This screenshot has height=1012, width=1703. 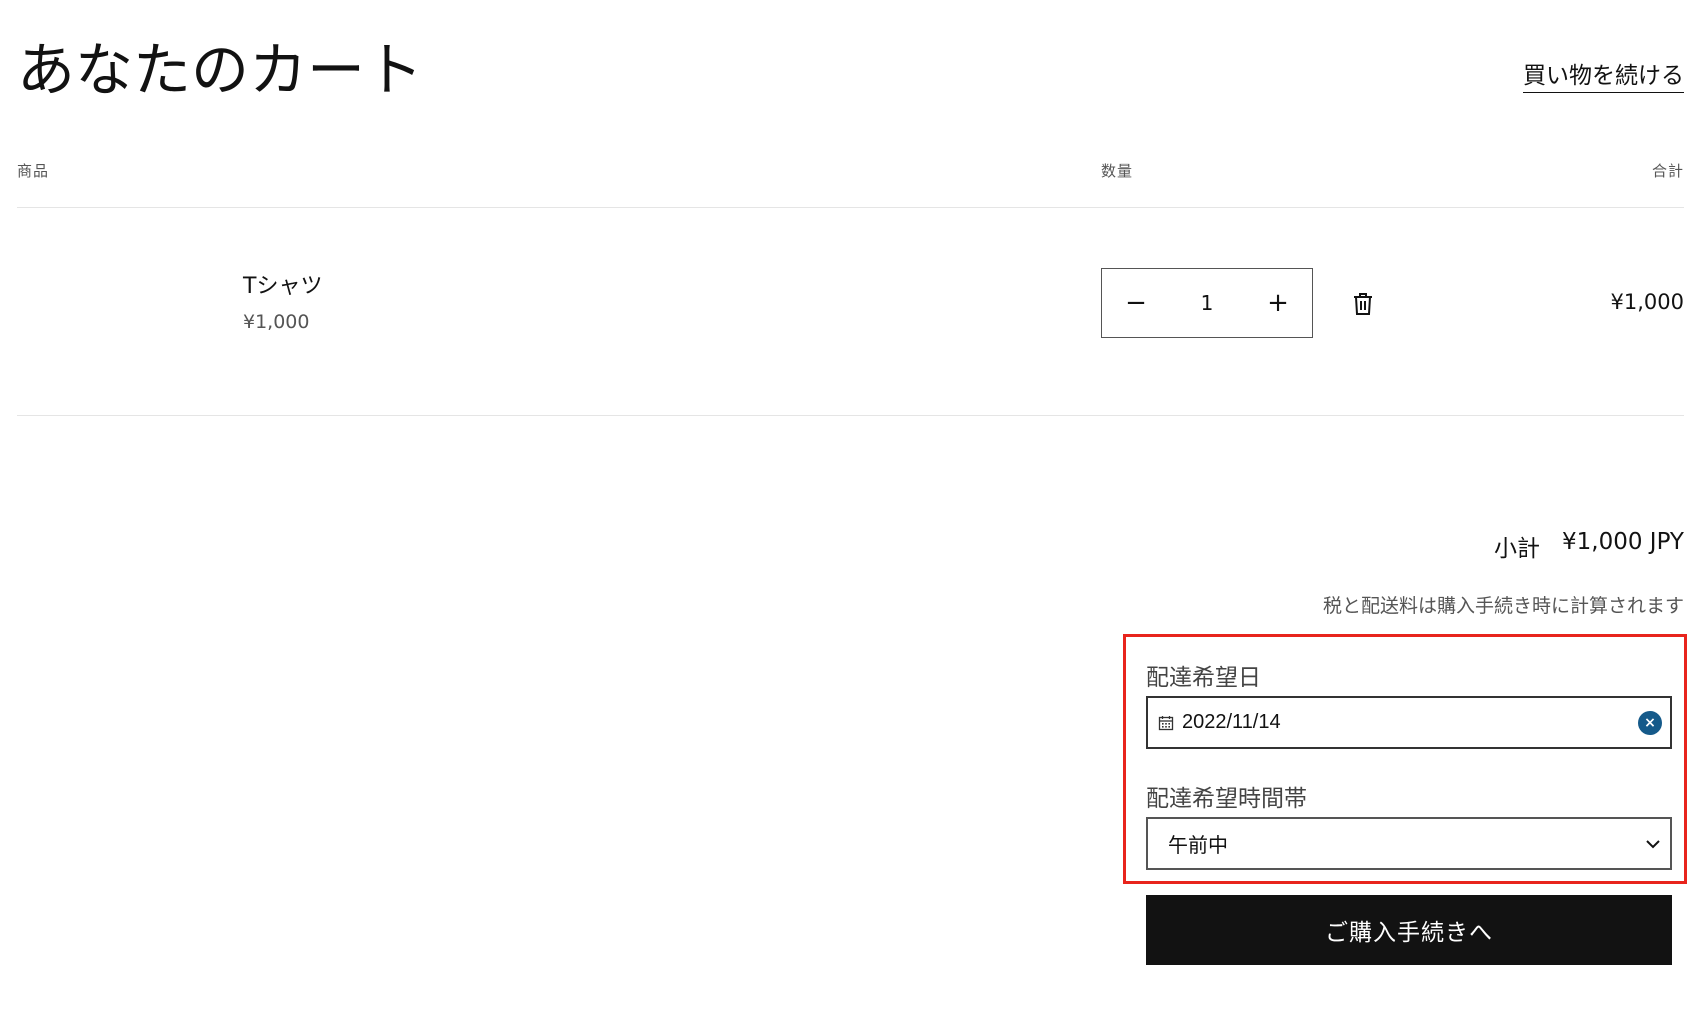 I want to click on table-divider-bottom, so click(x=850, y=415).